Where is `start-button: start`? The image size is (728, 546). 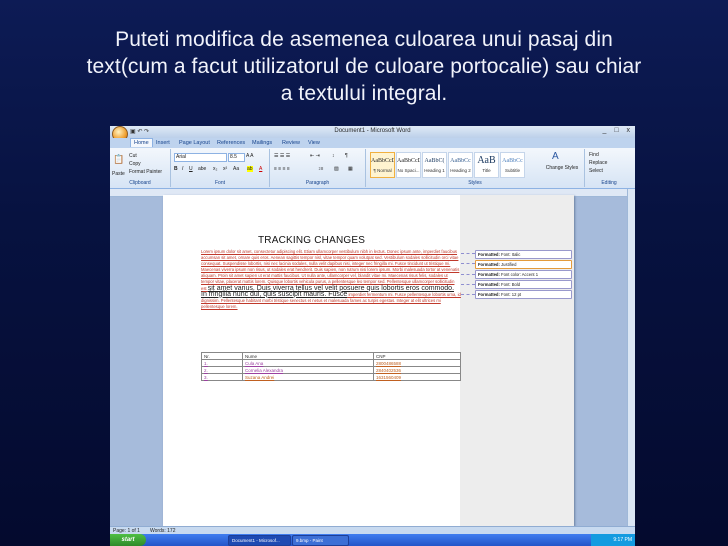
start-button: start is located at coordinates (128, 540).